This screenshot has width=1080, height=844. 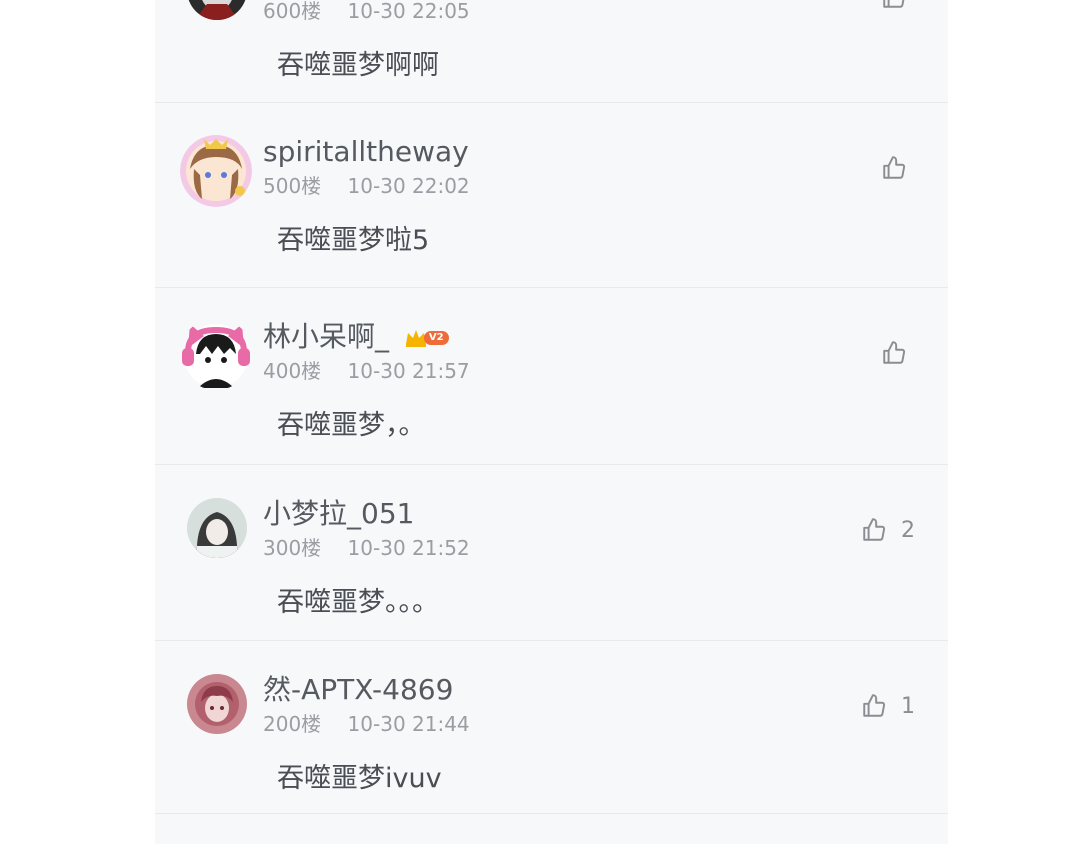 I want to click on comment-meta: 500楼 10-30 22:02, so click(x=366, y=186).